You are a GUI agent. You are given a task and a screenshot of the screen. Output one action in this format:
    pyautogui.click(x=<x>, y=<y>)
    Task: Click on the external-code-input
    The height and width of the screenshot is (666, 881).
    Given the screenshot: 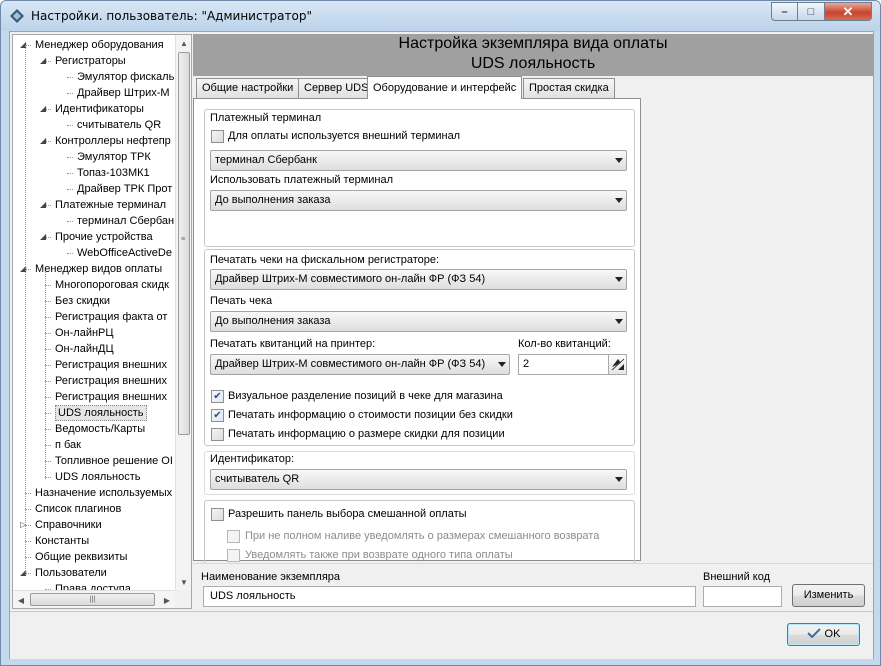 What is the action you would take?
    pyautogui.click(x=742, y=596)
    